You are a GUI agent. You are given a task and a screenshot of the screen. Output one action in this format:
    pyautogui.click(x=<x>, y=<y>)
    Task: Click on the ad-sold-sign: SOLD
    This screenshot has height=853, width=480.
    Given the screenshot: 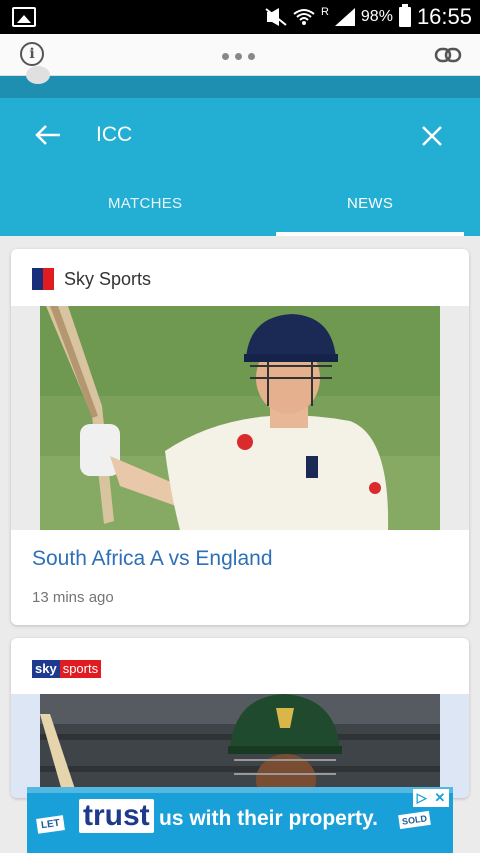 What is the action you would take?
    pyautogui.click(x=414, y=820)
    